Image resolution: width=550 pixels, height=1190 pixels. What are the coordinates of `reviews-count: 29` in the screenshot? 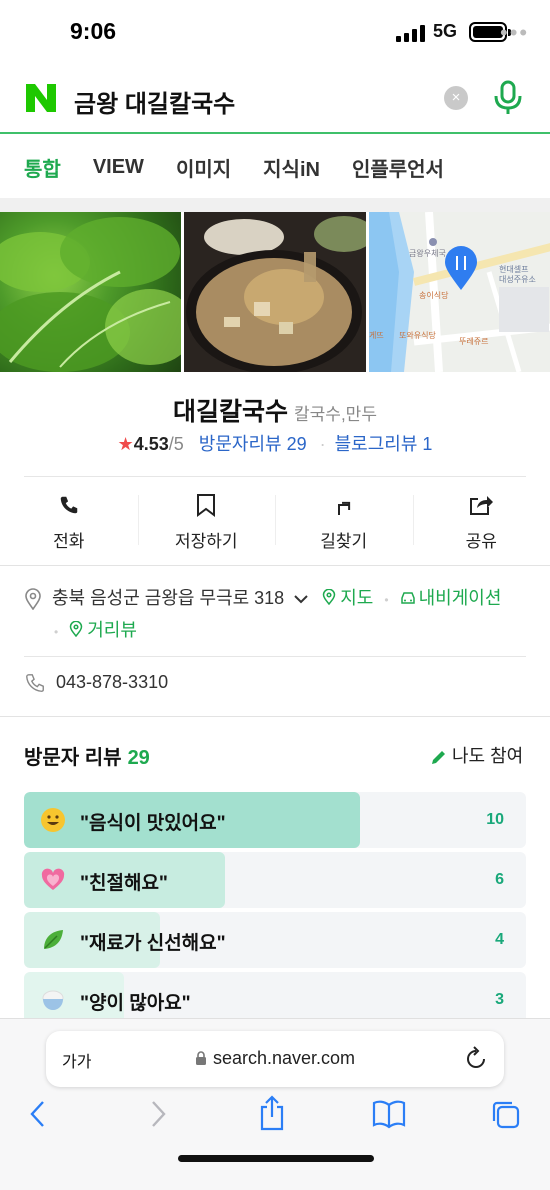 It's located at (138, 758).